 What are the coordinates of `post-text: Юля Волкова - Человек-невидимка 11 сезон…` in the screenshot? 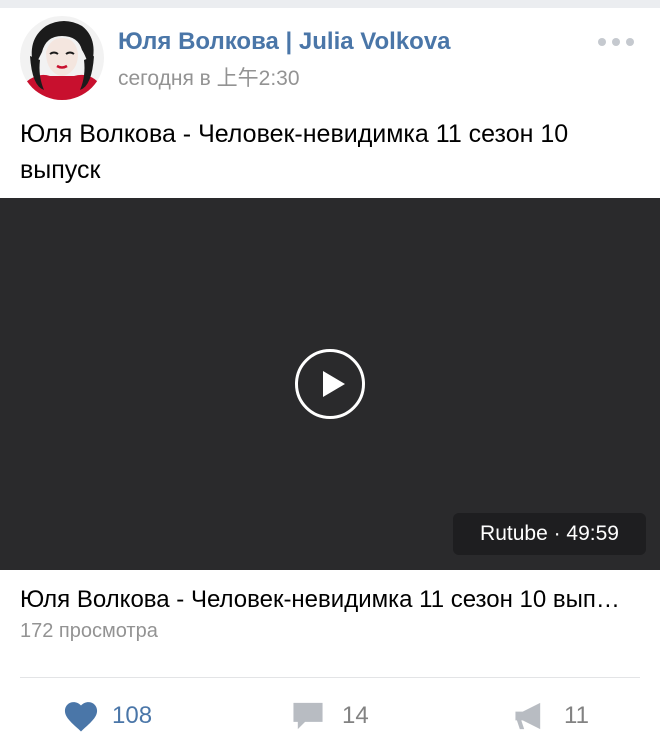 It's located at (294, 152).